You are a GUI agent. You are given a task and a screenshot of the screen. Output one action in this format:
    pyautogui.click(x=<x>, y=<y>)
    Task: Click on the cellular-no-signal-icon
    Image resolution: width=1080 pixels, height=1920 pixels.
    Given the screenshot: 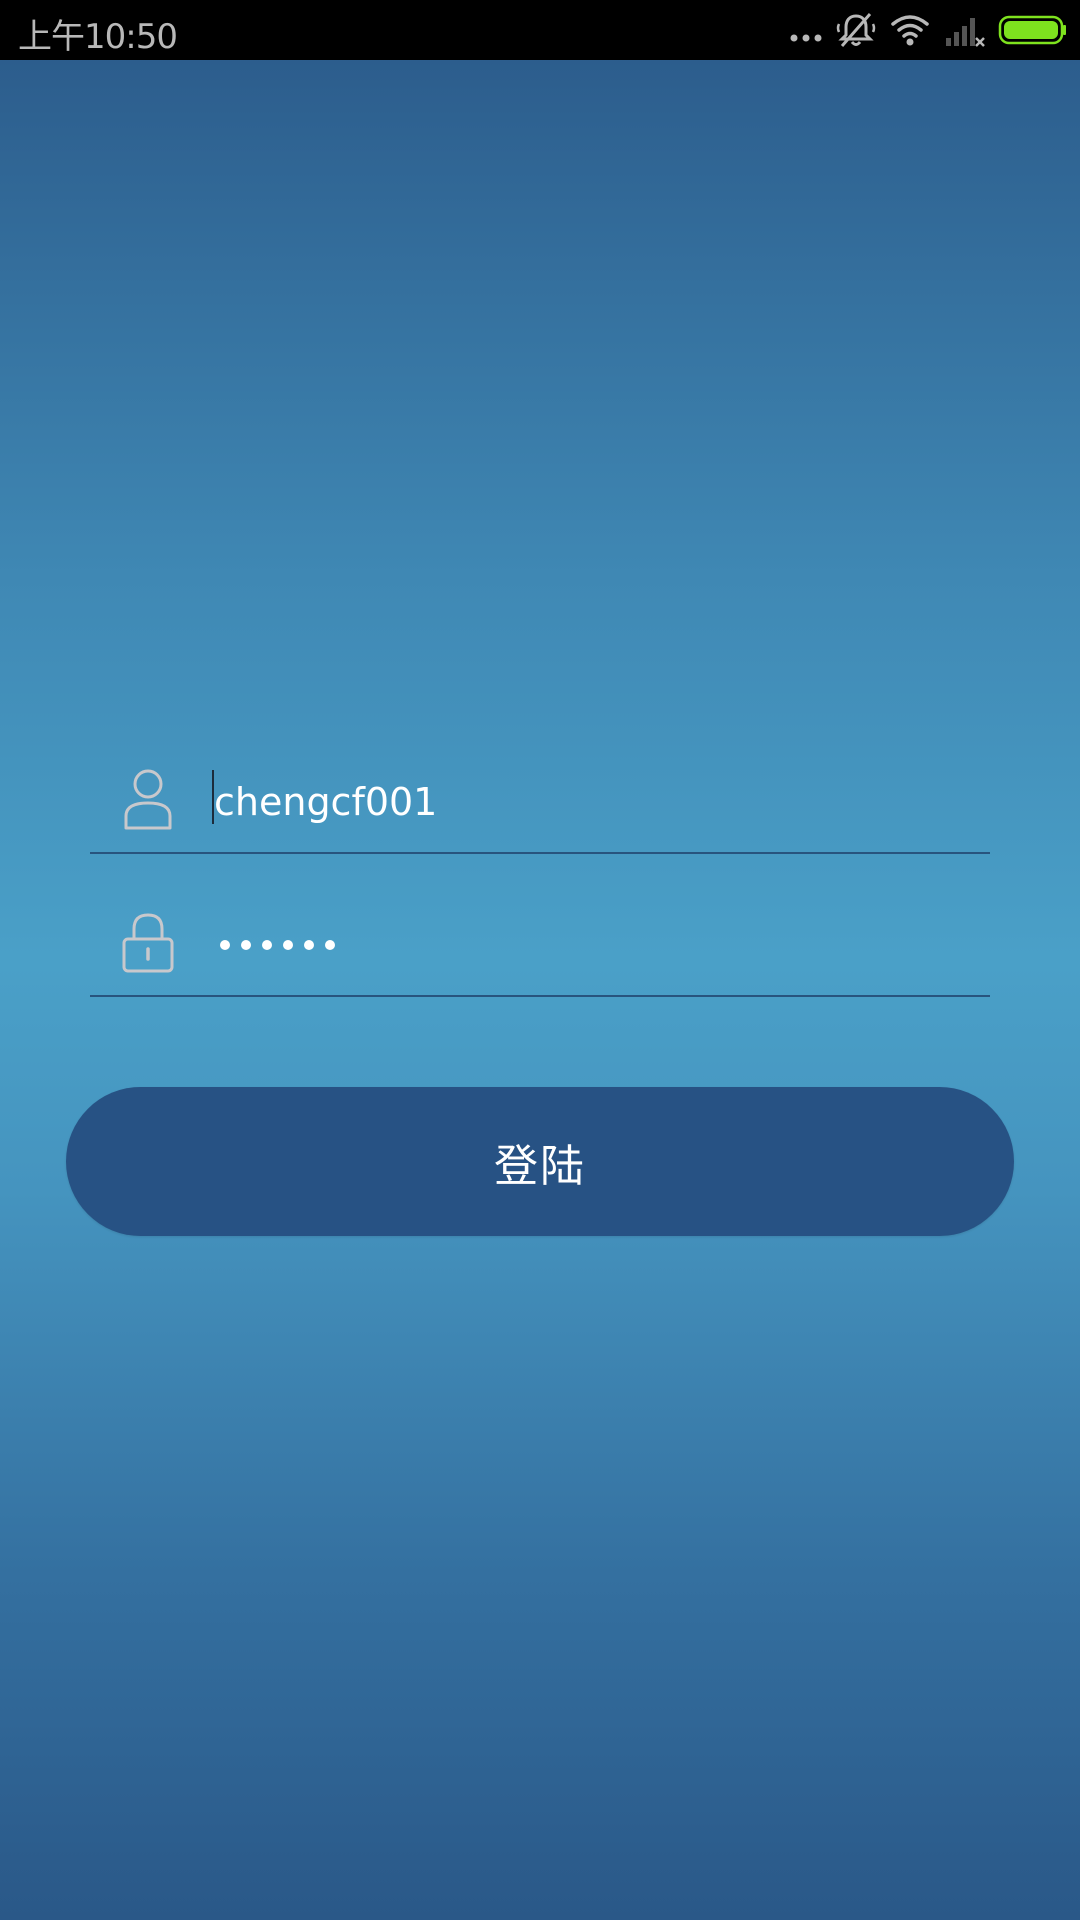 What is the action you would take?
    pyautogui.click(x=966, y=30)
    